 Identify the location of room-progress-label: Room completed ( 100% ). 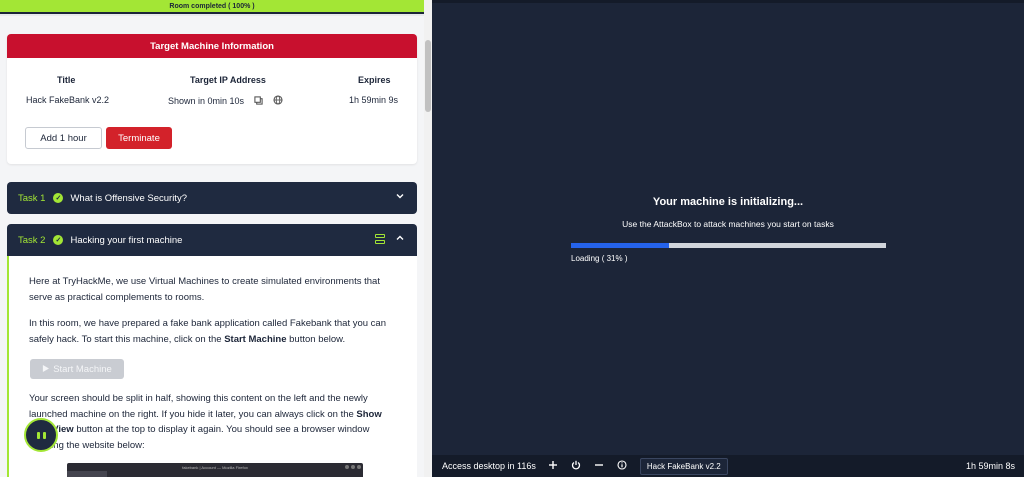
(212, 6).